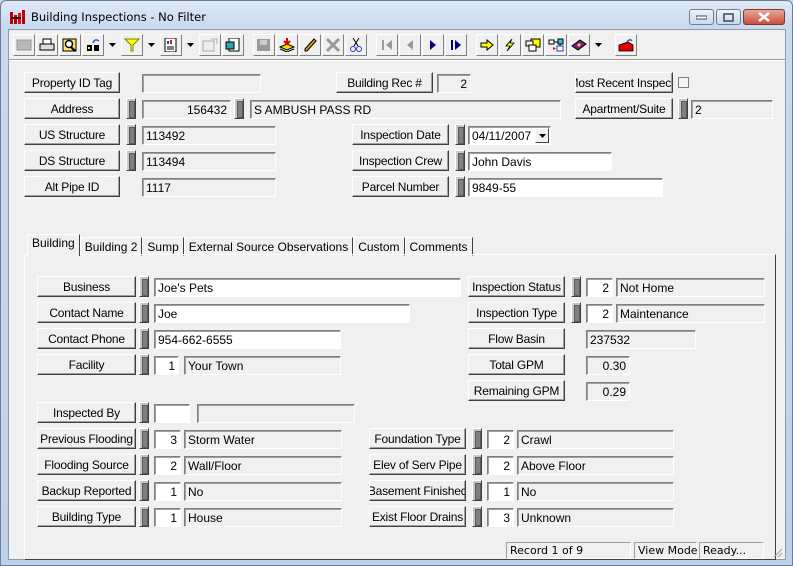 This screenshot has height=566, width=793. What do you see at coordinates (400, 134) in the screenshot?
I see `inspection-date-button: Inspection Date` at bounding box center [400, 134].